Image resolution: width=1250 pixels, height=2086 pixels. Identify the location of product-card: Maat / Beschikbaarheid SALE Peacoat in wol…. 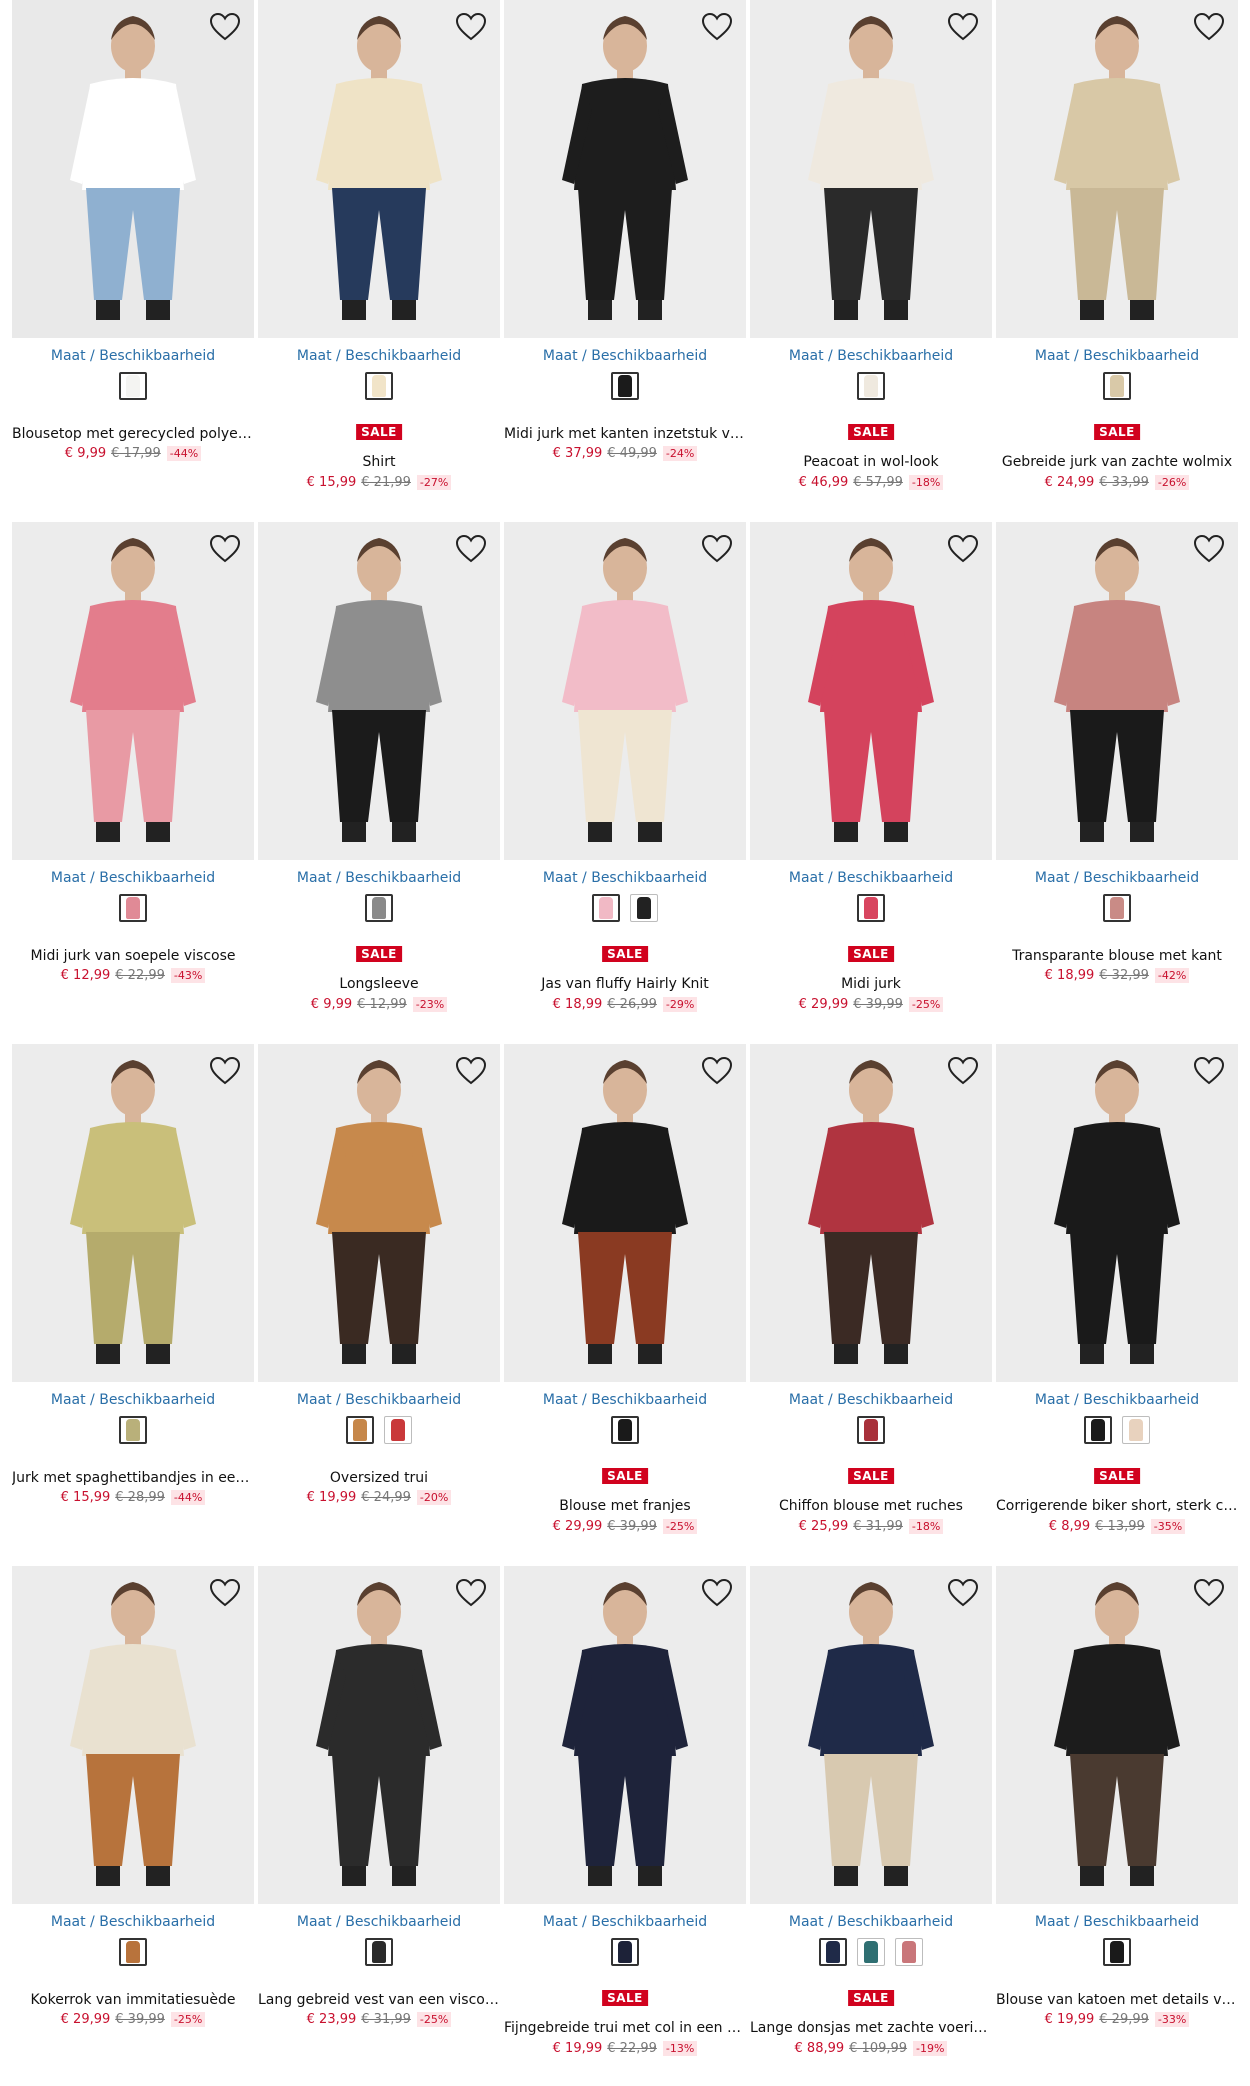
(871, 260).